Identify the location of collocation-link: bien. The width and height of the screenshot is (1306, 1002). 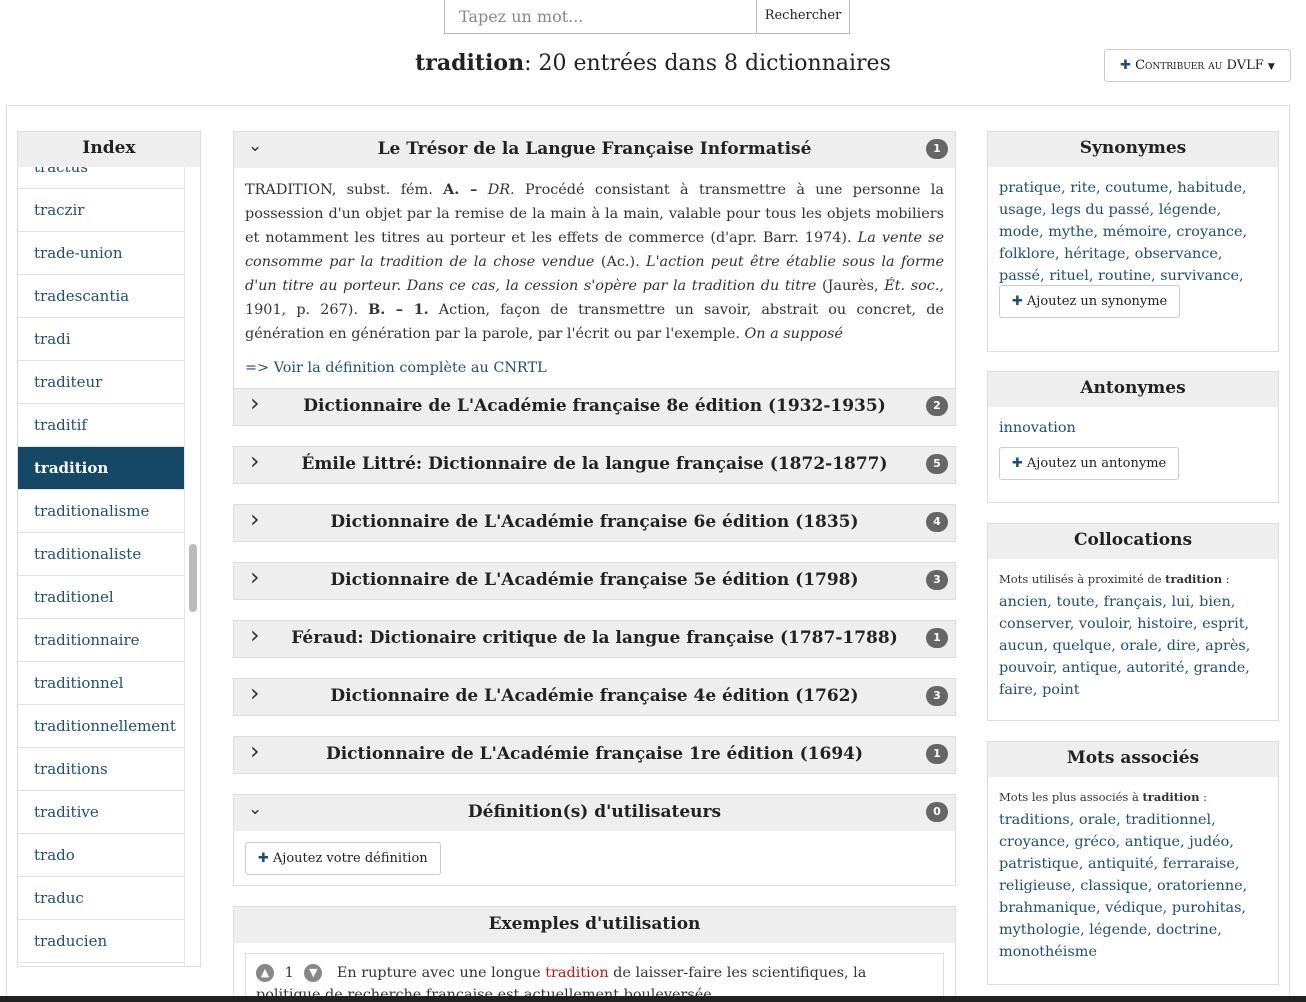
(1215, 602).